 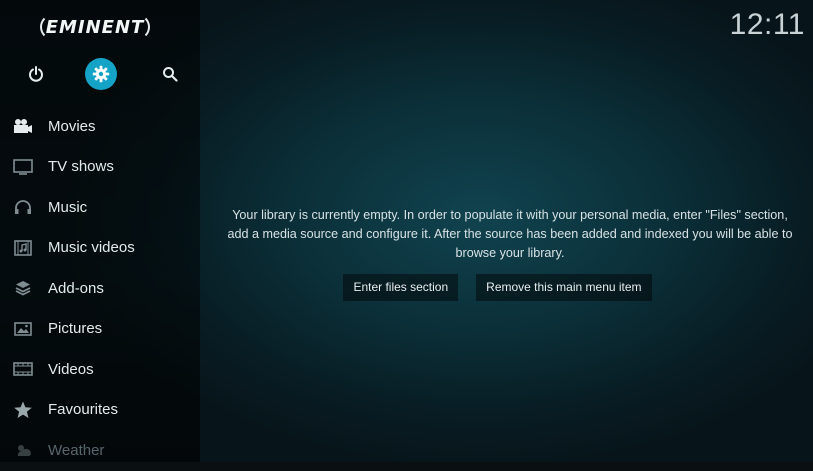 I want to click on top-icon-bar, so click(x=100, y=75).